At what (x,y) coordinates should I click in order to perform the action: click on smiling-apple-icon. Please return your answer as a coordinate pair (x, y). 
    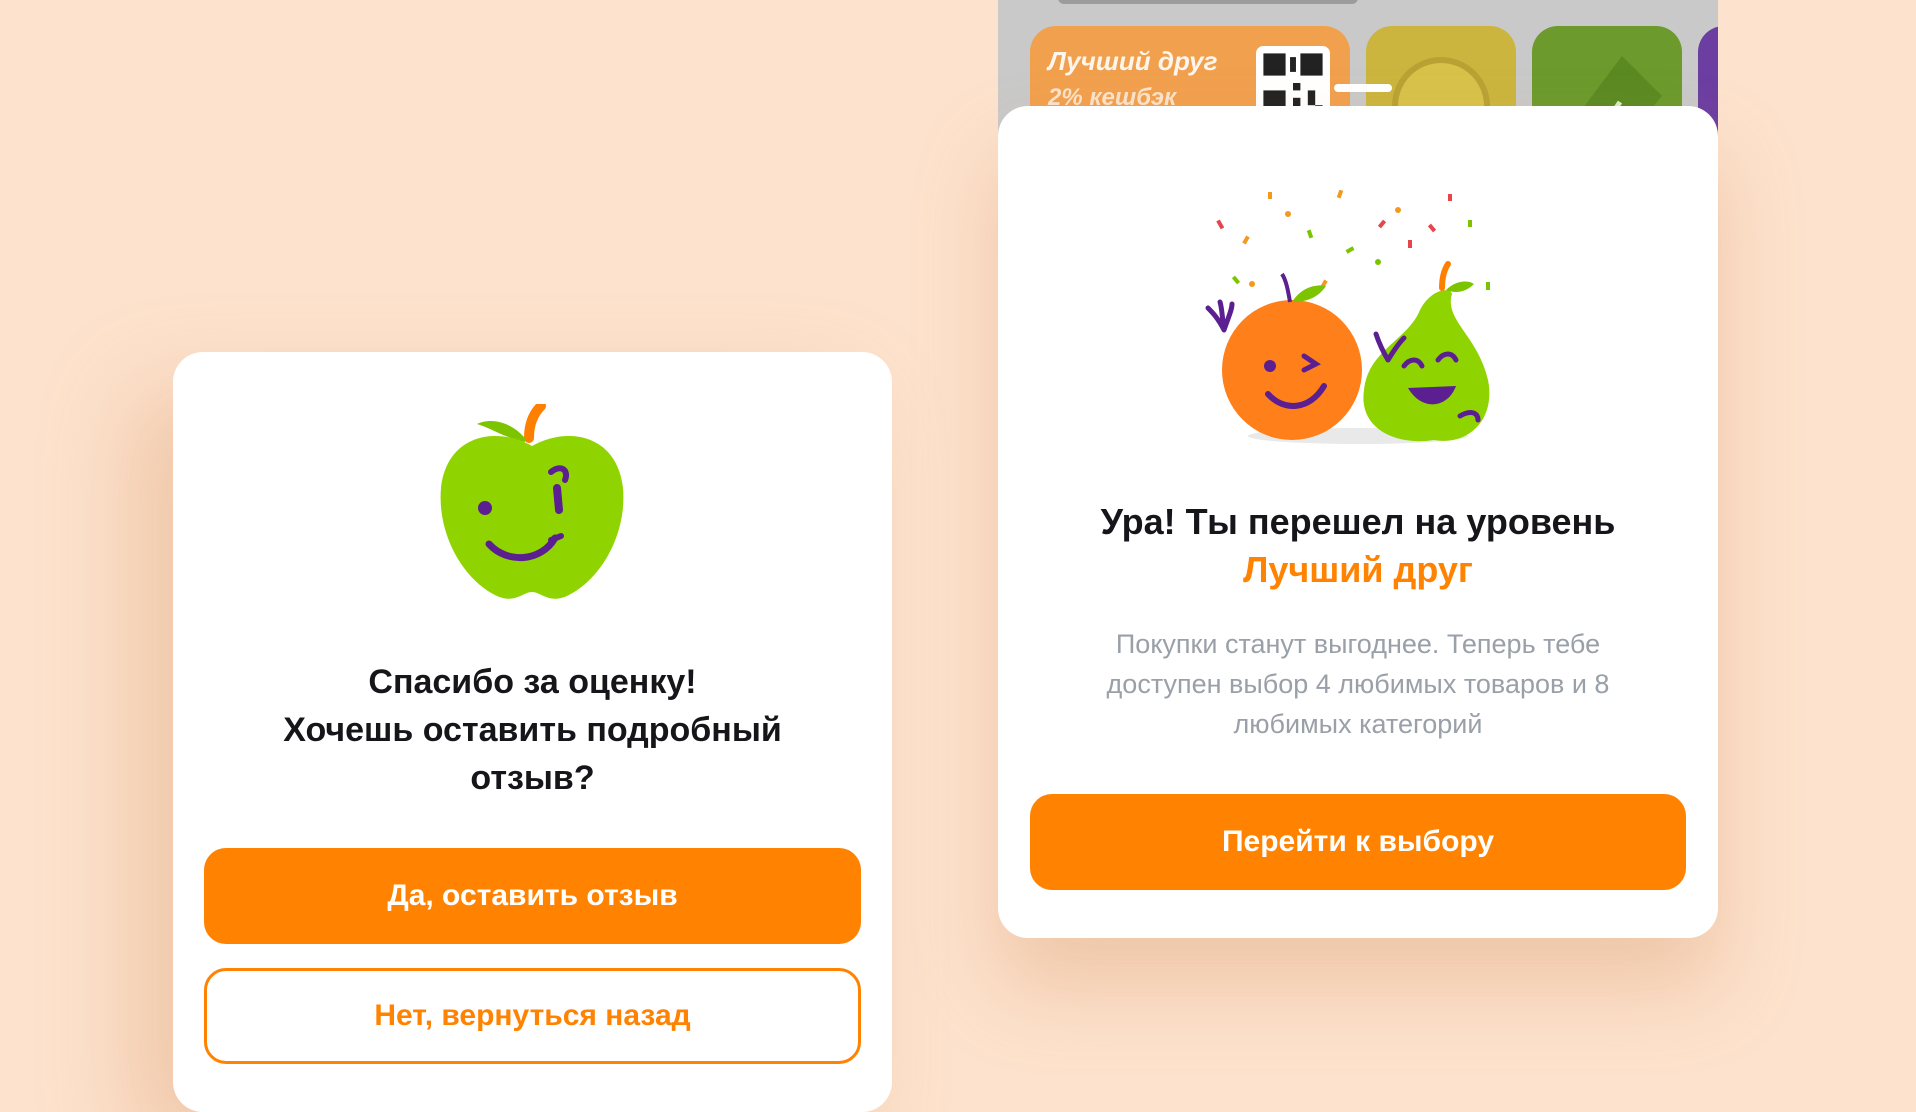
    Looking at the image, I should click on (532, 501).